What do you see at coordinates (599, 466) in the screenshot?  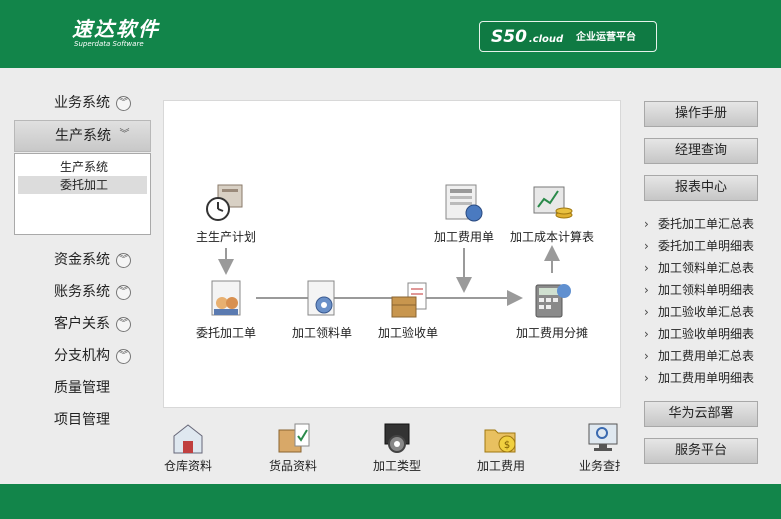 I see `shortcut-label: 业务查找` at bounding box center [599, 466].